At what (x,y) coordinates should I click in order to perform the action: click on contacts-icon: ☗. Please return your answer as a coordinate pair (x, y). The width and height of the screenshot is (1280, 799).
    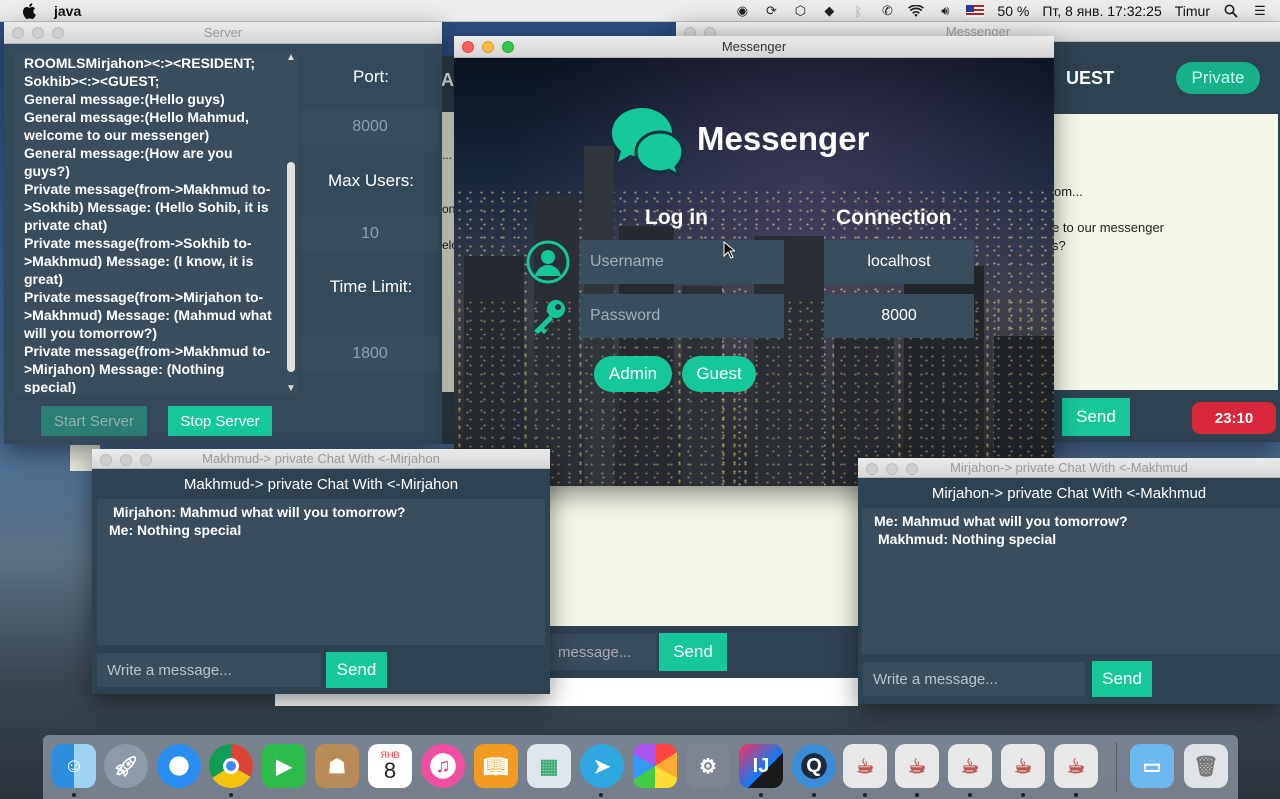
    Looking at the image, I should click on (337, 766).